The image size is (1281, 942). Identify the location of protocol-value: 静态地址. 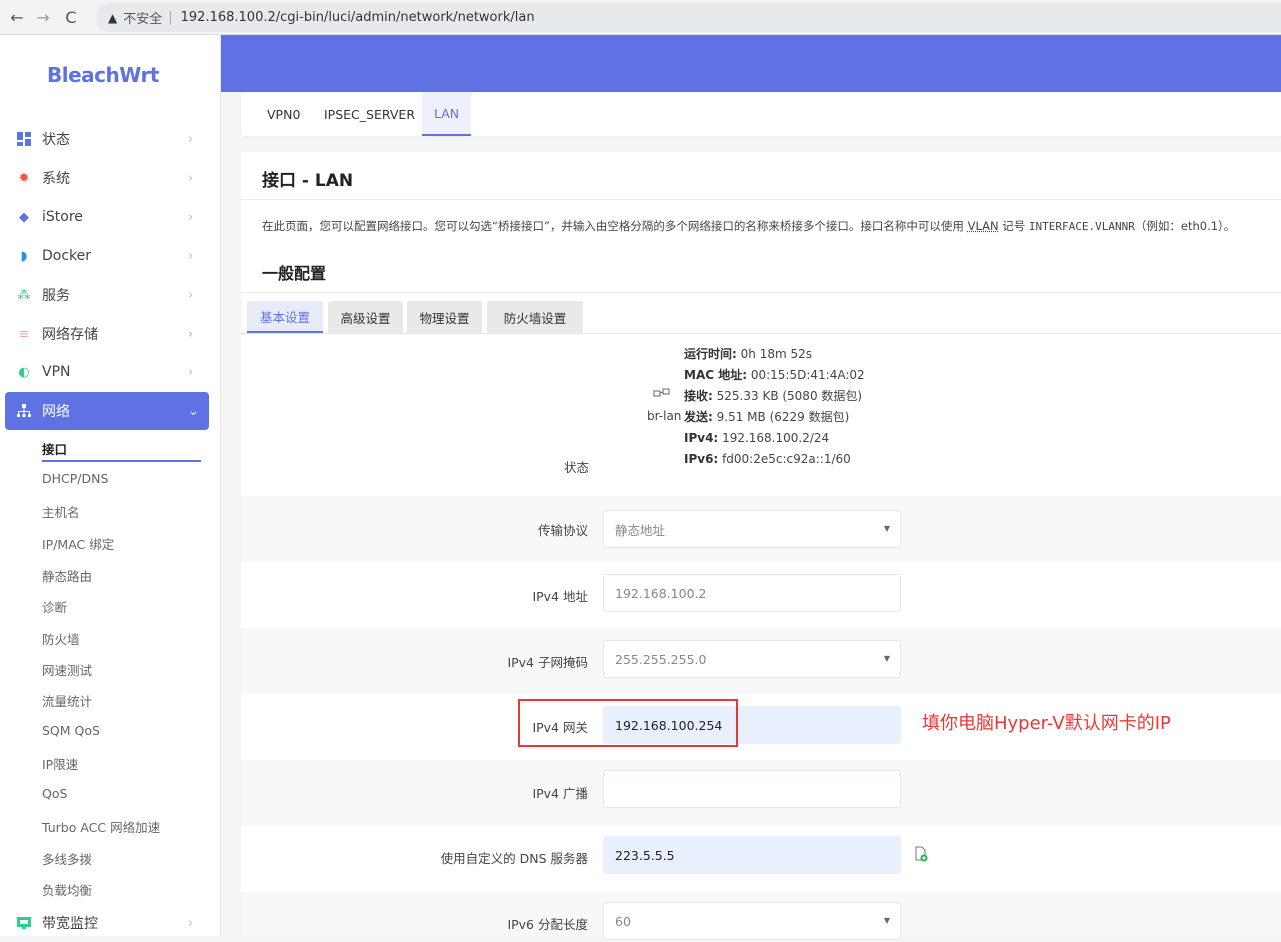
(640, 530).